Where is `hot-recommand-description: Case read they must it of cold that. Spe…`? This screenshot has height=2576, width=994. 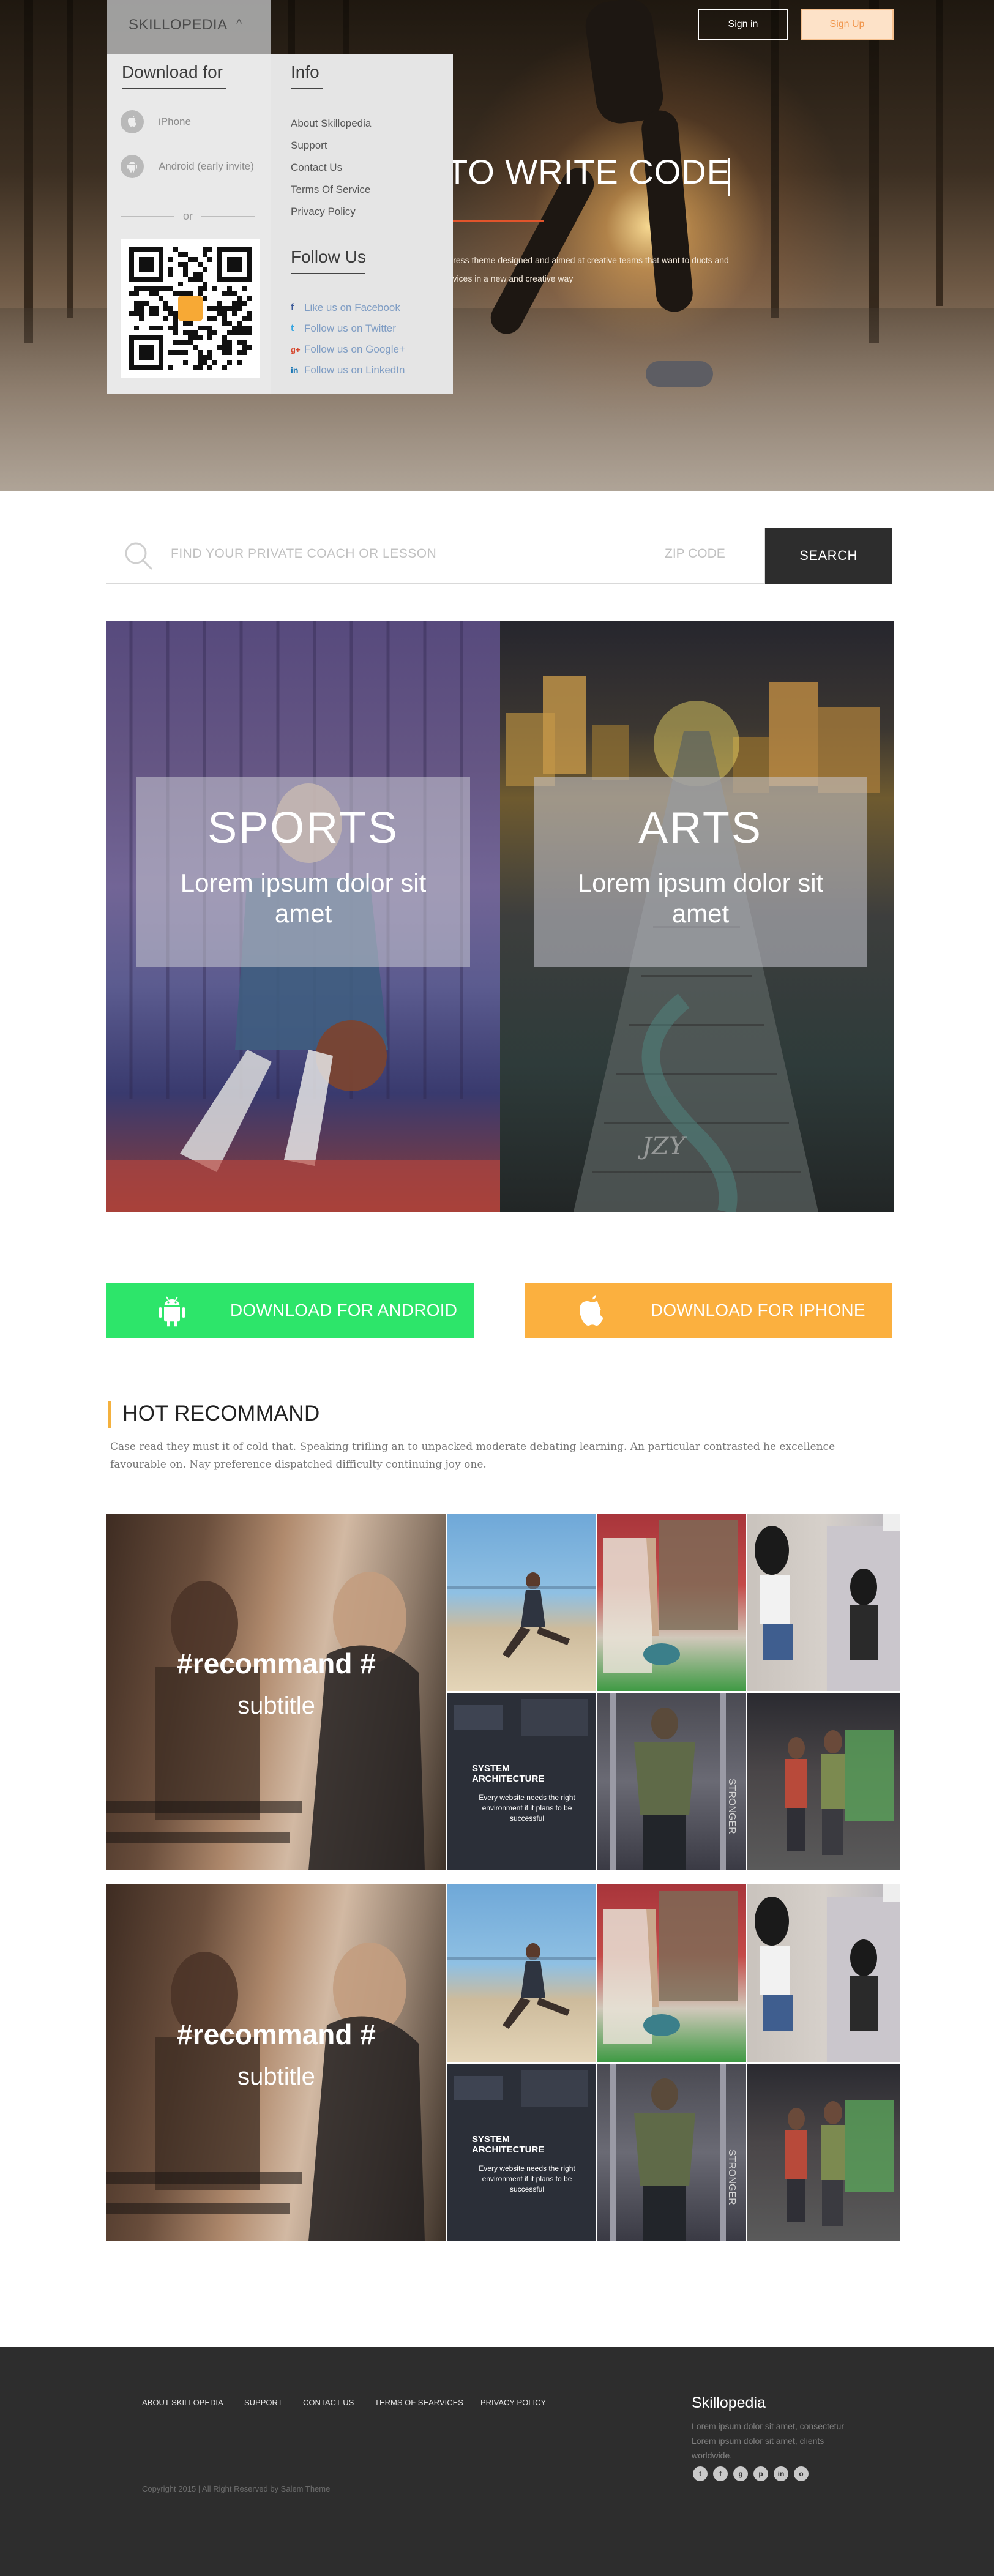 hot-recommand-description: Case read they must it of cold that. Spe… is located at coordinates (472, 1456).